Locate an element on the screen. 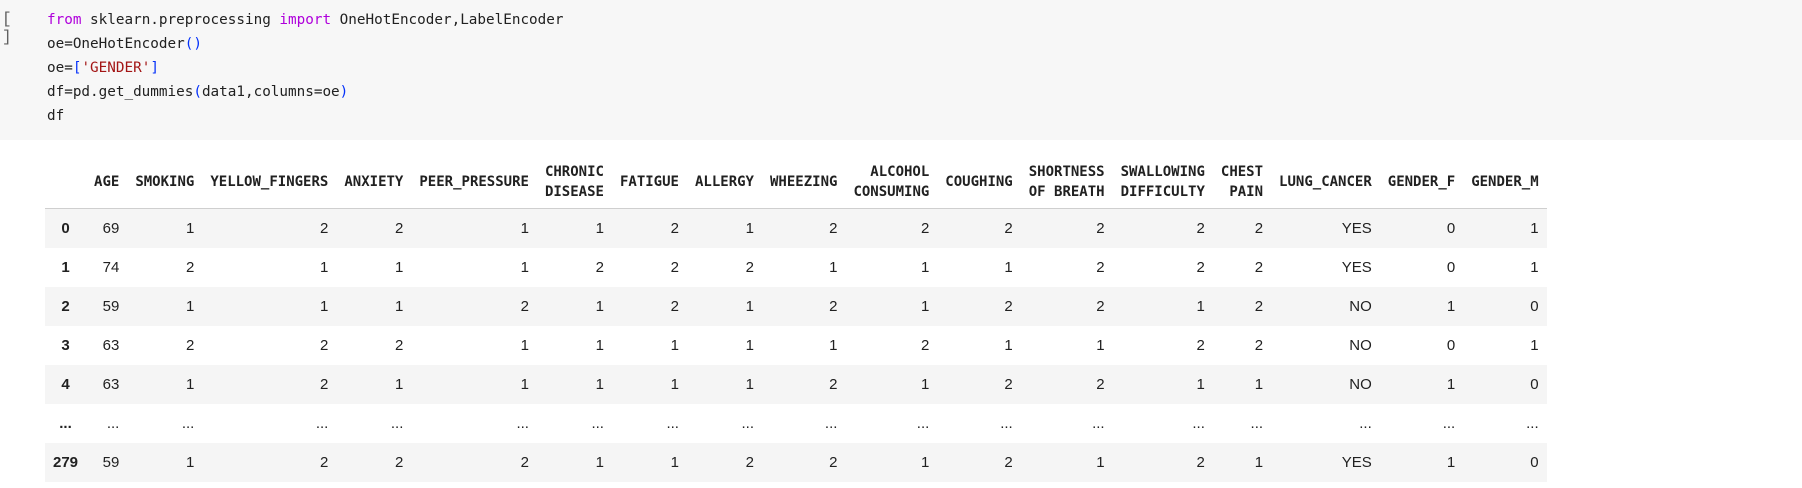 This screenshot has width=1802, height=488. code-line-3: oe=['GENDER'] is located at coordinates (103, 68).